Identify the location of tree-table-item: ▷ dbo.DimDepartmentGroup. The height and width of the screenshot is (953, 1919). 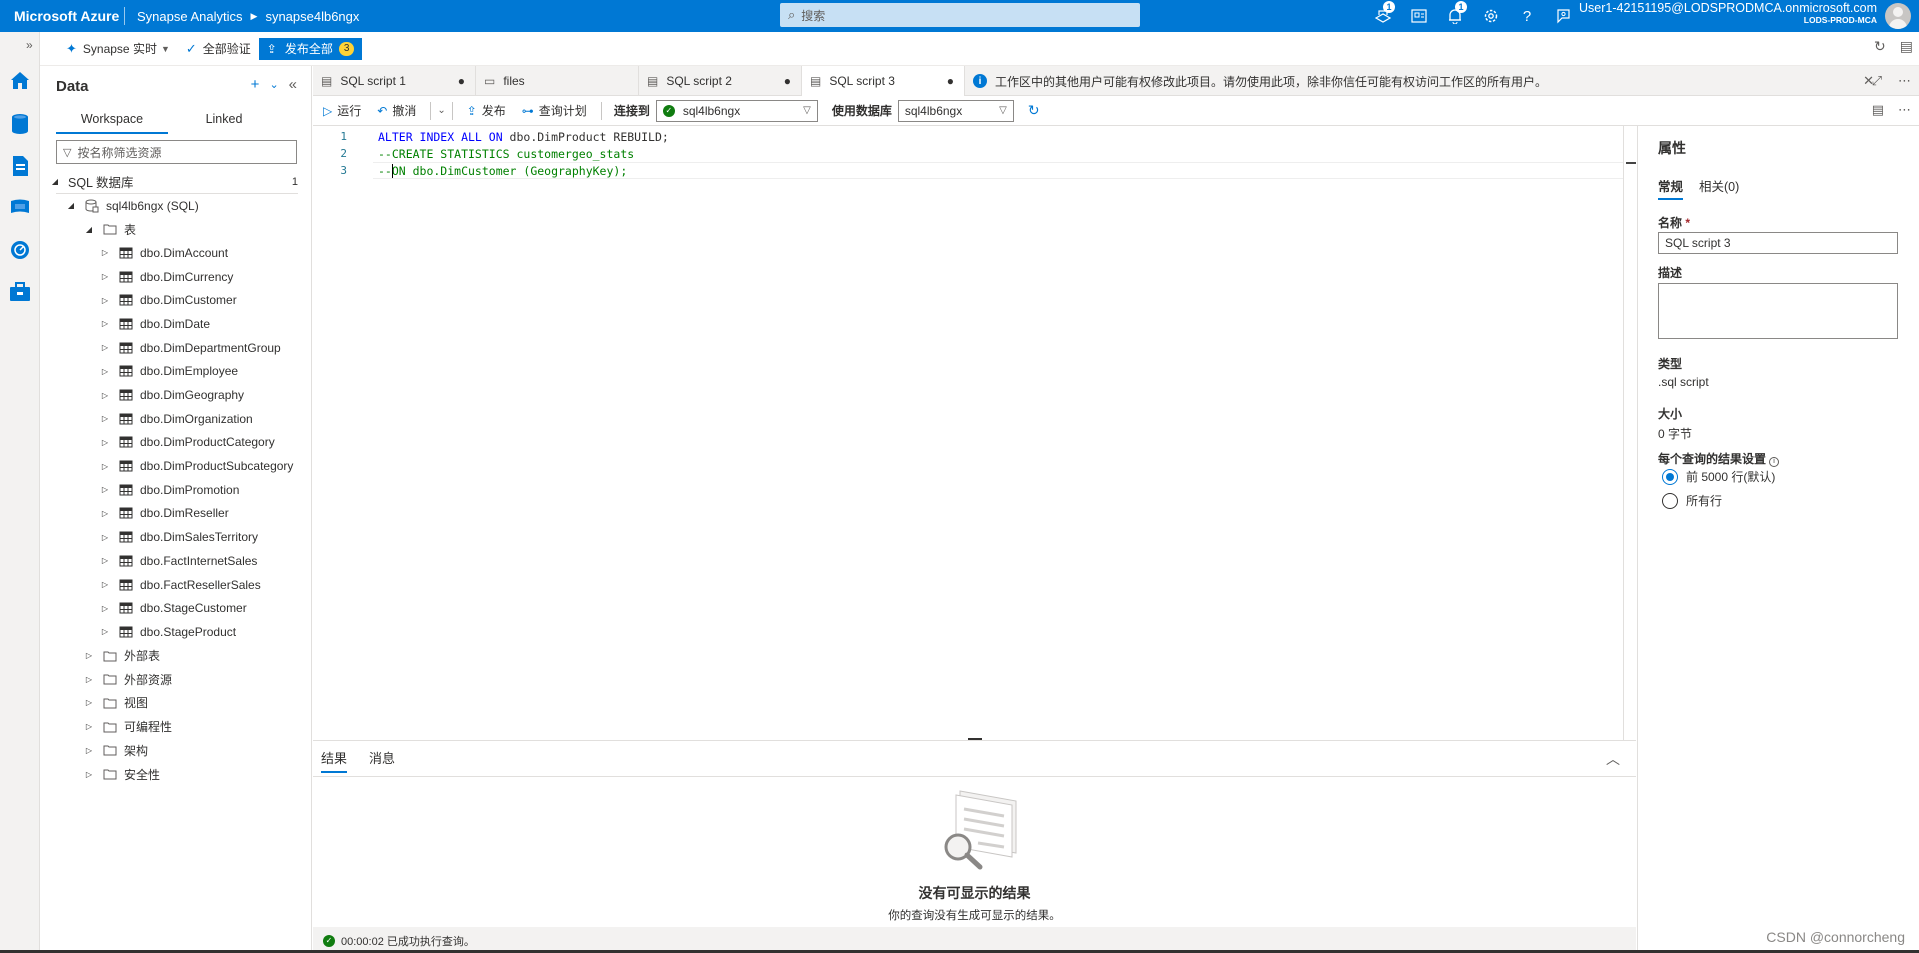
(176, 348).